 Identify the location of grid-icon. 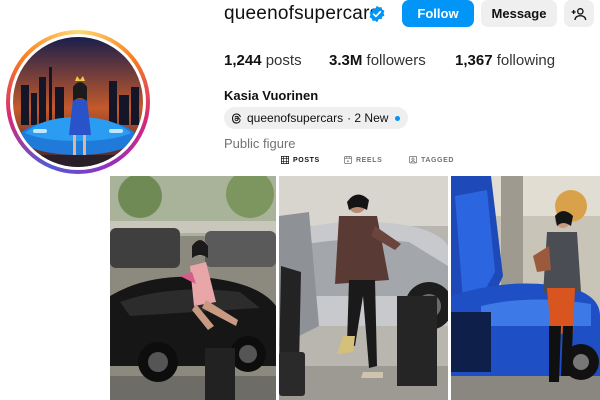
(285, 160).